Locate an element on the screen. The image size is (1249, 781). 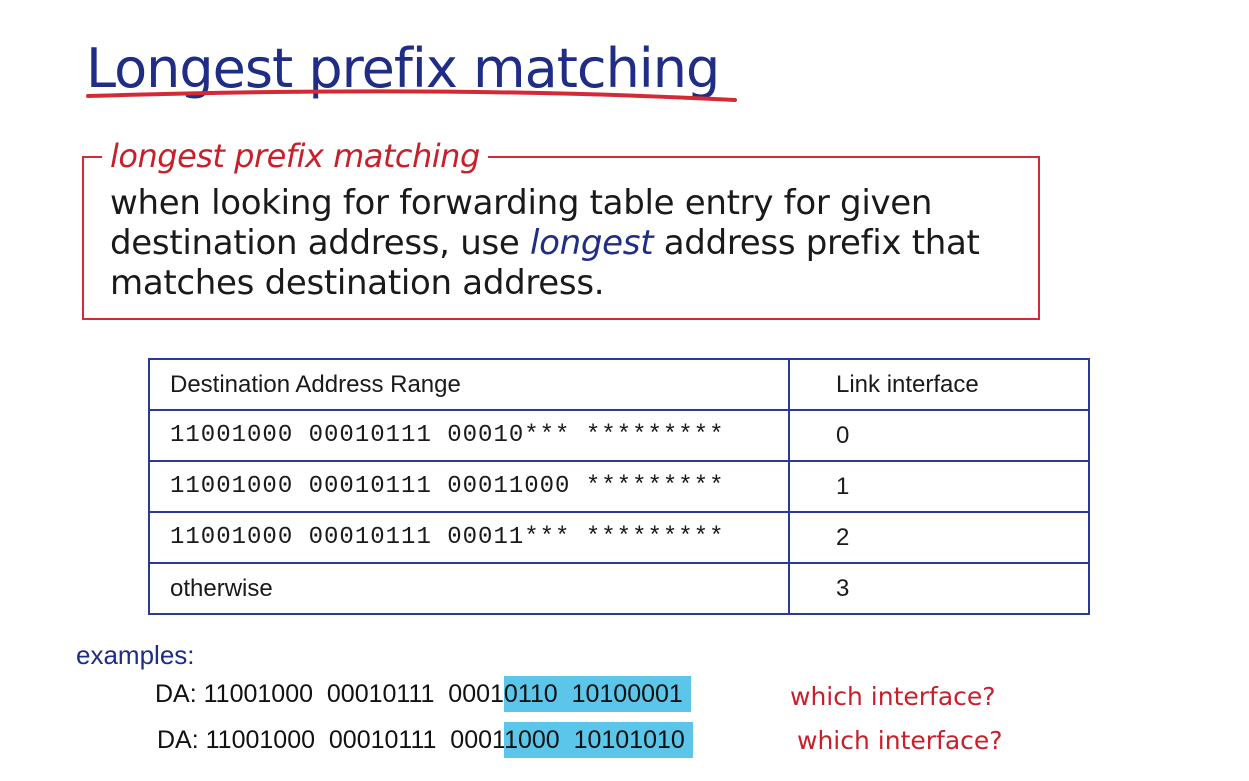
example-address: DA: 11001000 00010111 00010110 10100001 is located at coordinates (423, 694).